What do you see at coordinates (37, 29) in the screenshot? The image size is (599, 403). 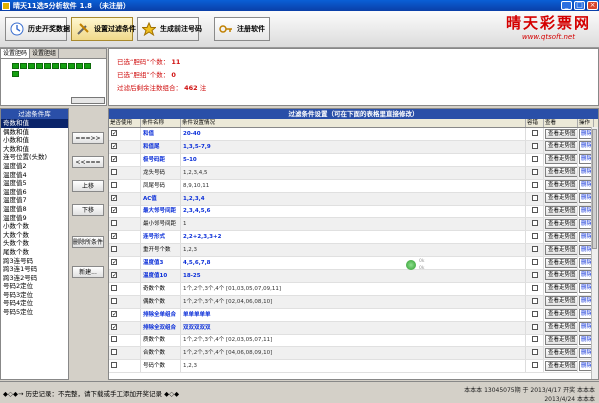 I see `history-data-button: 历史开奖数据` at bounding box center [37, 29].